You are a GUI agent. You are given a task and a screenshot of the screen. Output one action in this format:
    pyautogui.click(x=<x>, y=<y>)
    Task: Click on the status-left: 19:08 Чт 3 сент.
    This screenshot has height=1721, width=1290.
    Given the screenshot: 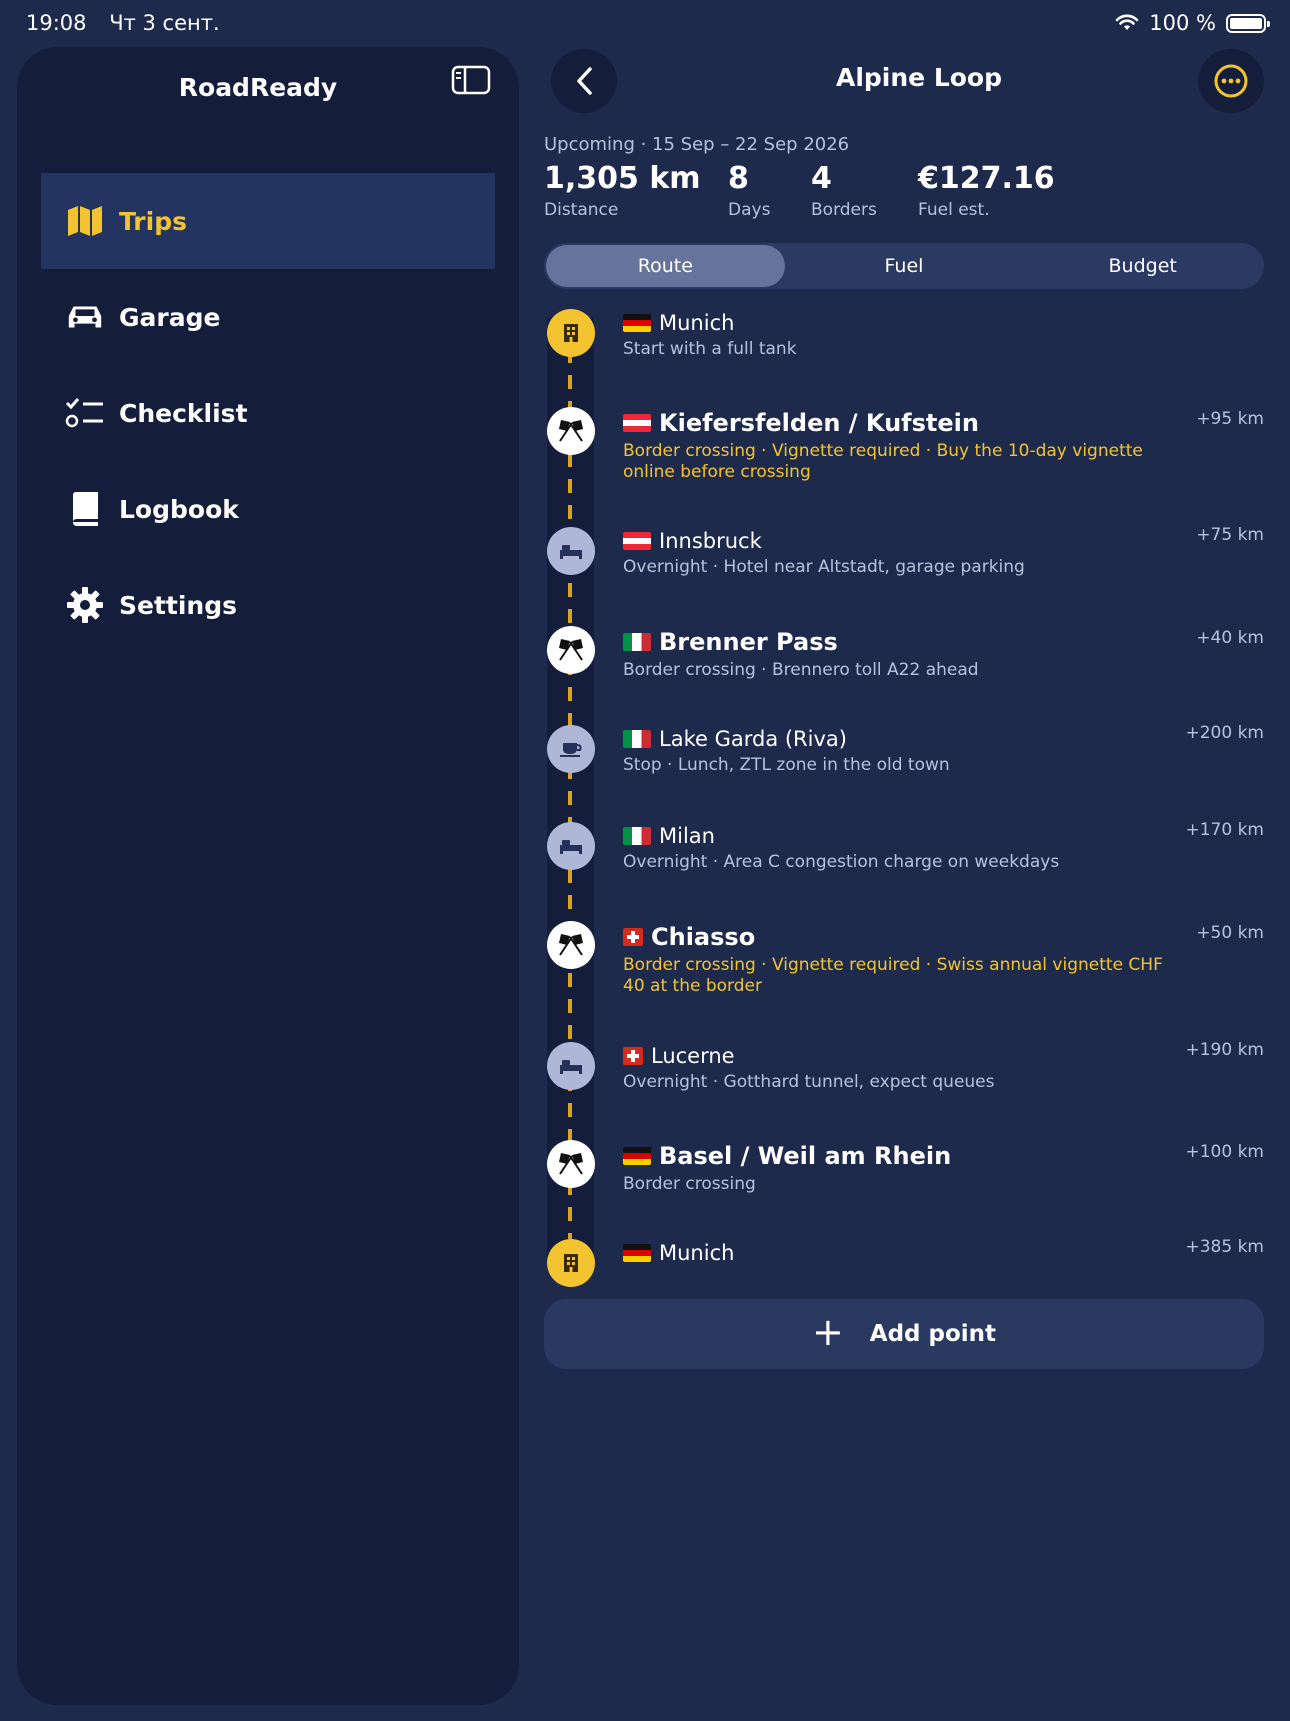 What is the action you would take?
    pyautogui.click(x=131, y=23)
    